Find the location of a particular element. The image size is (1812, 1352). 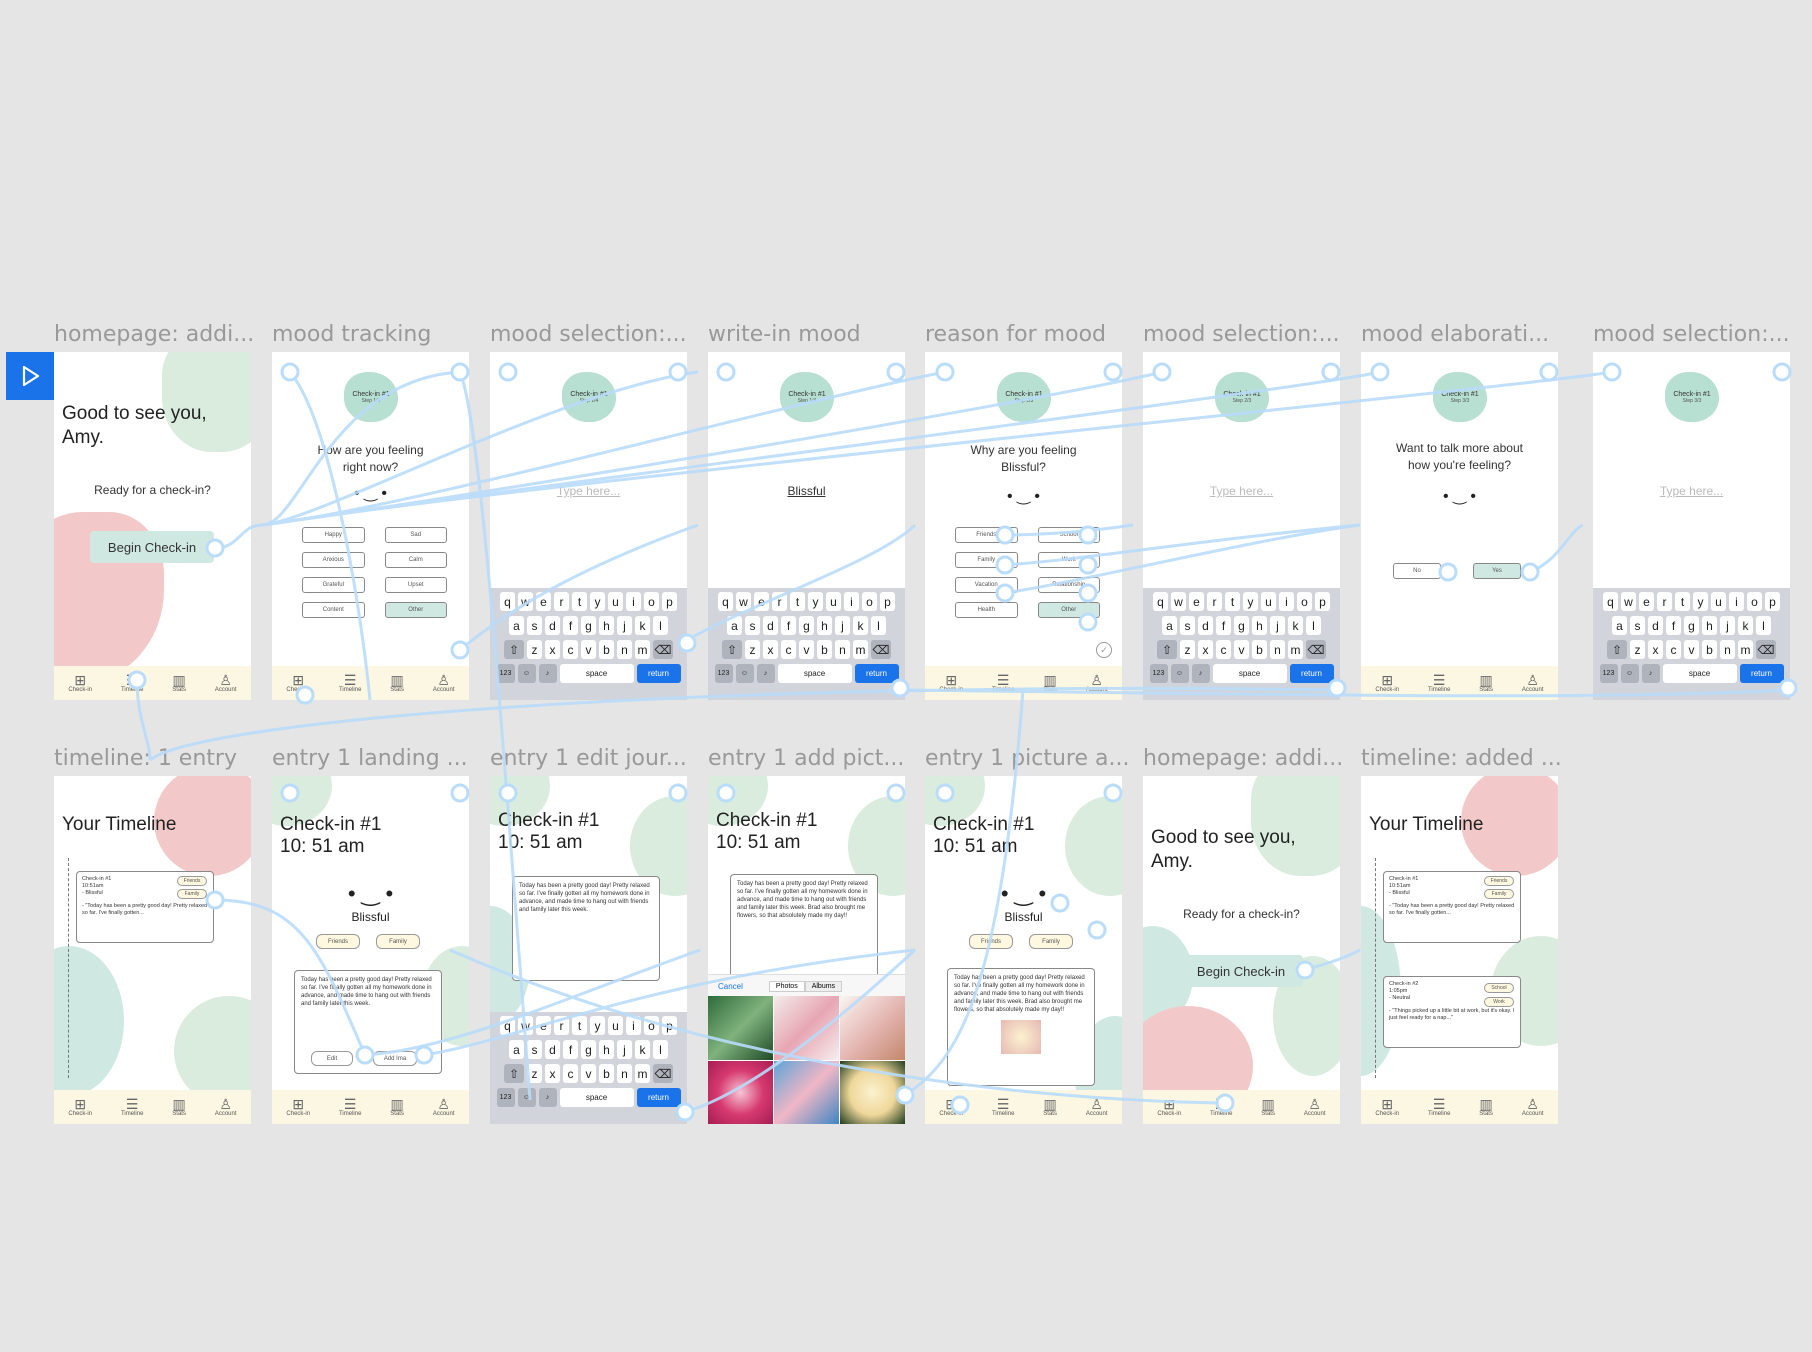

reason-option: Health is located at coordinates (986, 610).